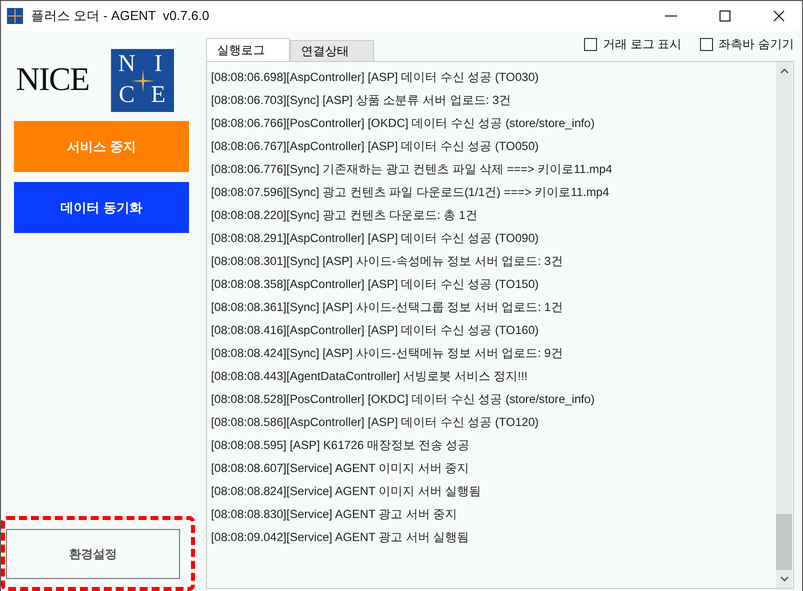  What do you see at coordinates (784, 542) in the screenshot?
I see `scrollbar-thumb` at bounding box center [784, 542].